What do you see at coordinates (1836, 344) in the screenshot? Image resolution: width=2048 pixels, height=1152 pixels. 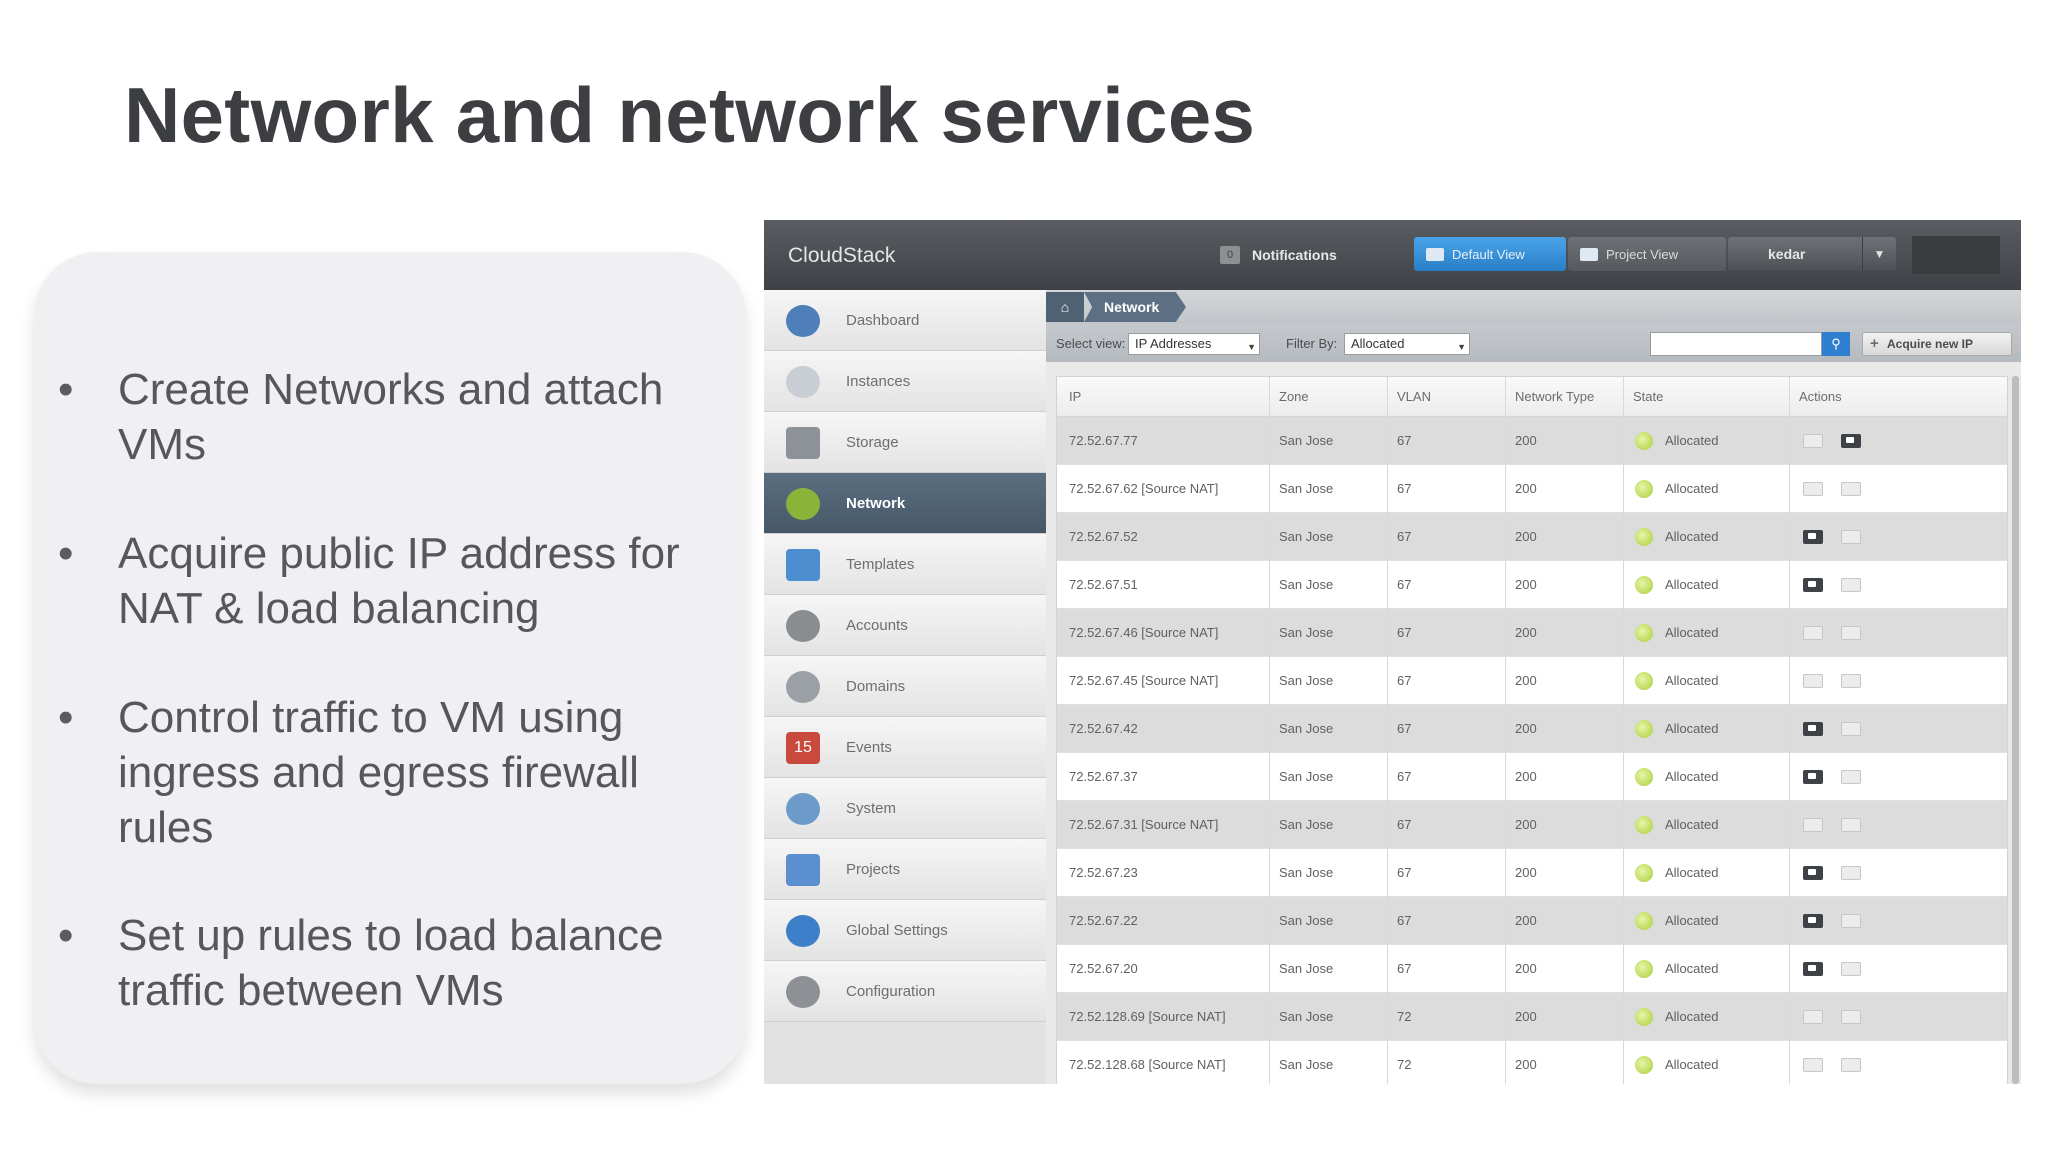 I see `search-icon: ⚲` at bounding box center [1836, 344].